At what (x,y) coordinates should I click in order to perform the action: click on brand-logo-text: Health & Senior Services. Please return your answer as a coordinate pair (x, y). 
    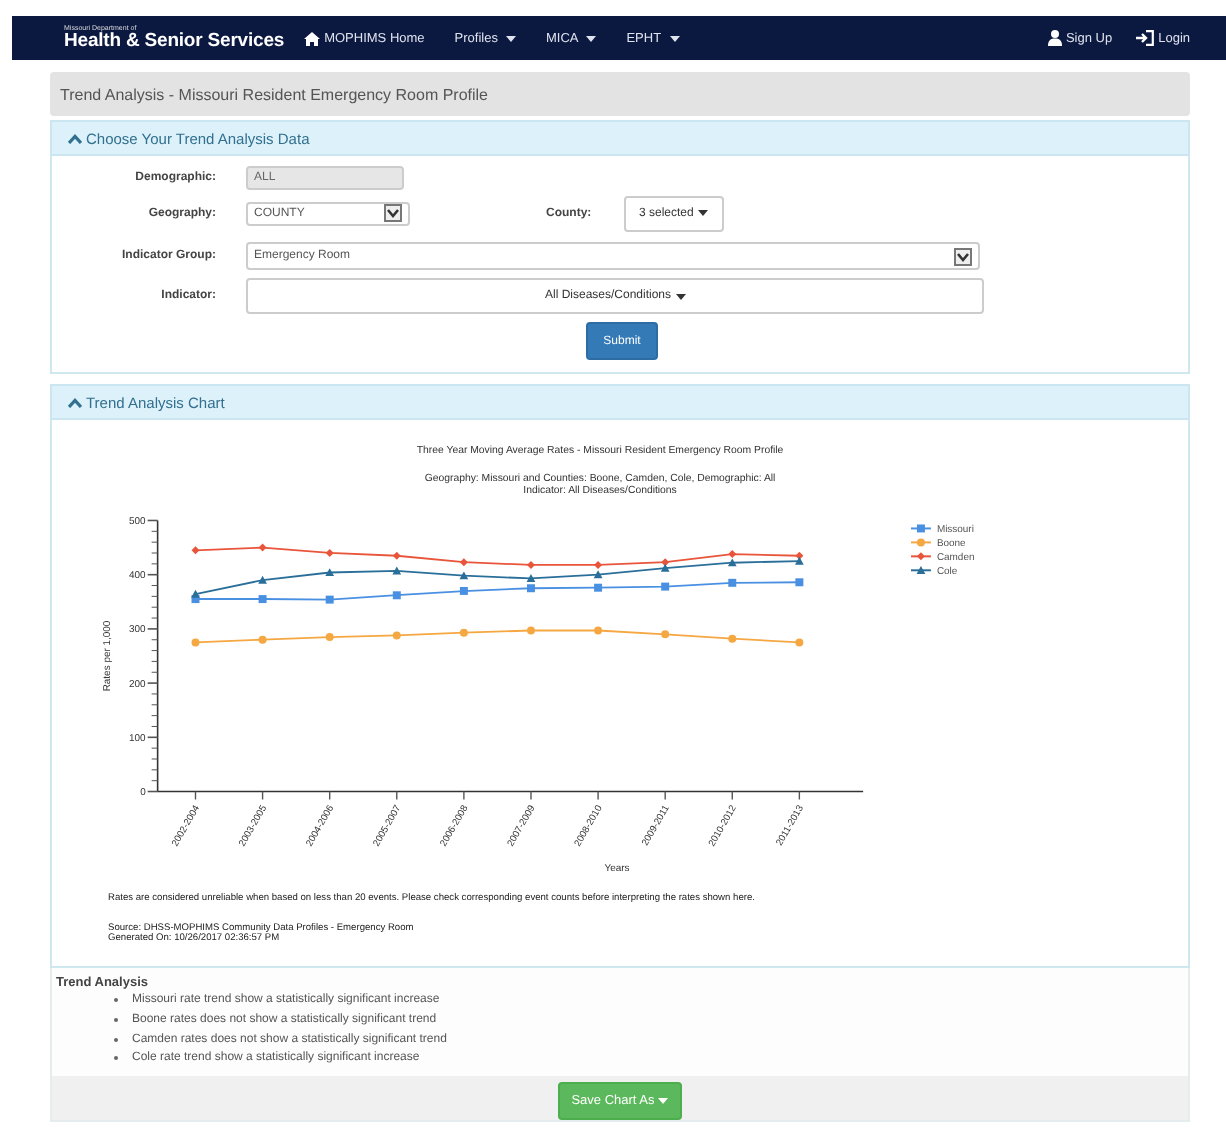
    Looking at the image, I should click on (174, 41).